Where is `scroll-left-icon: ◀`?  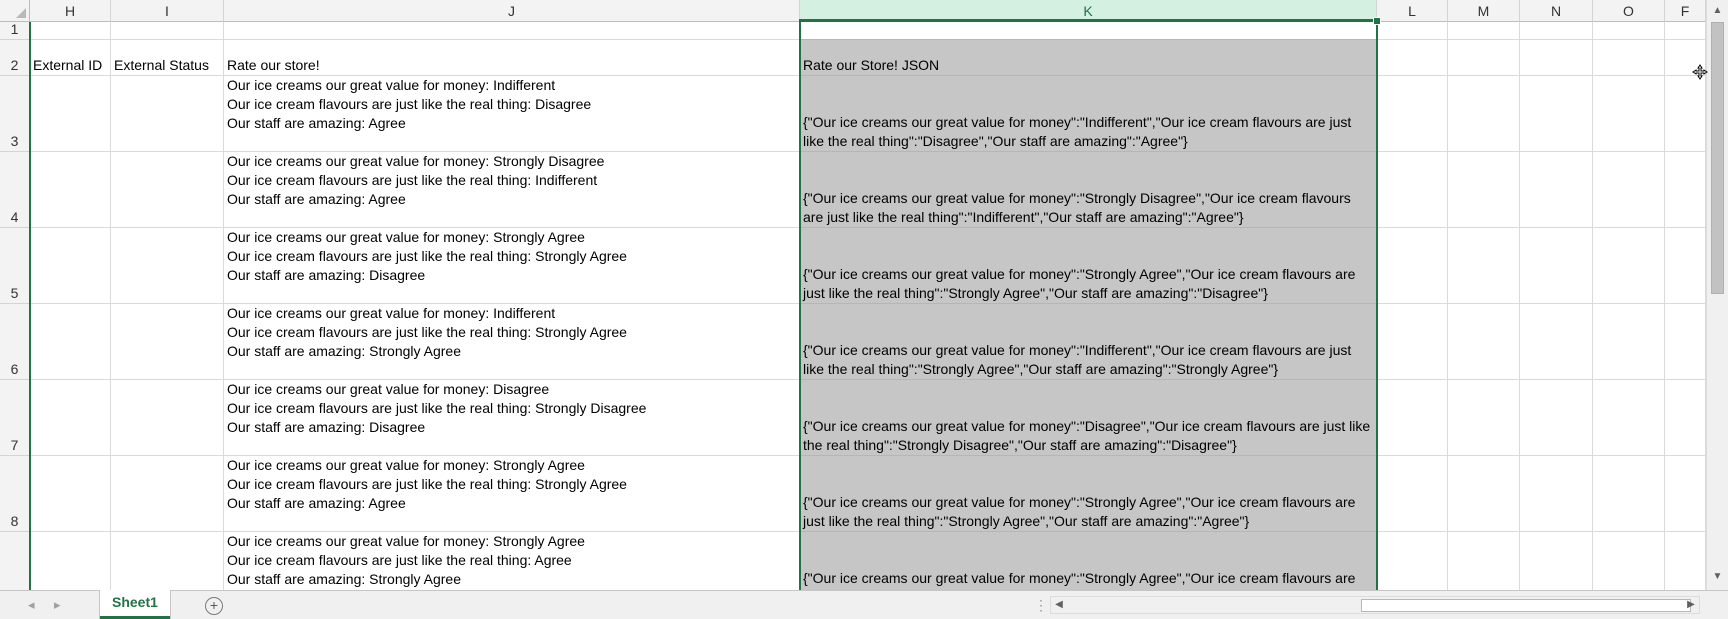
scroll-left-icon: ◀ is located at coordinates (1059, 605).